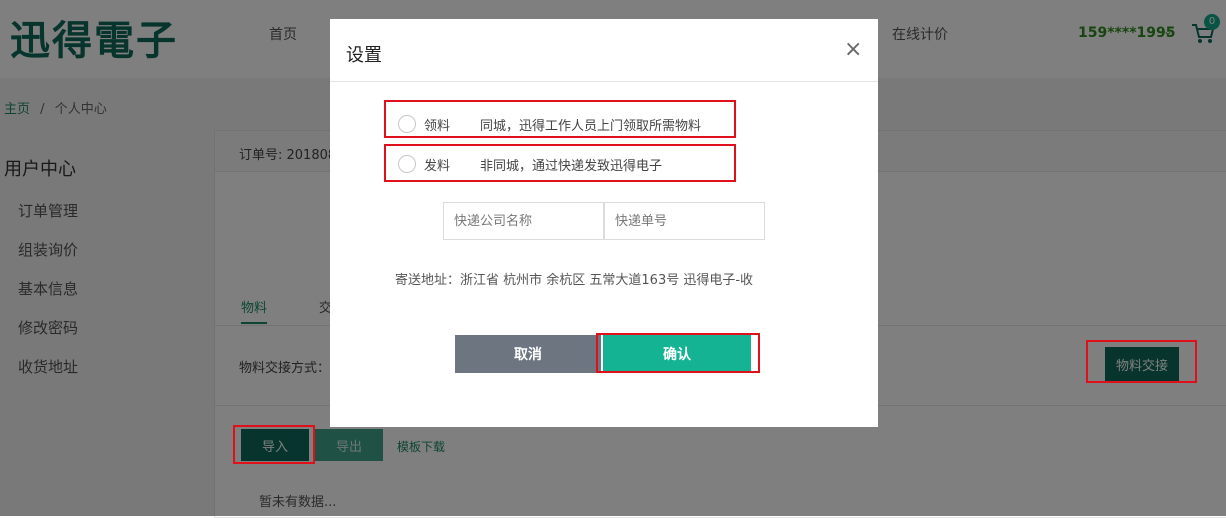 The height and width of the screenshot is (518, 1226). What do you see at coordinates (437, 126) in the screenshot?
I see `option-pickup-label: 领料` at bounding box center [437, 126].